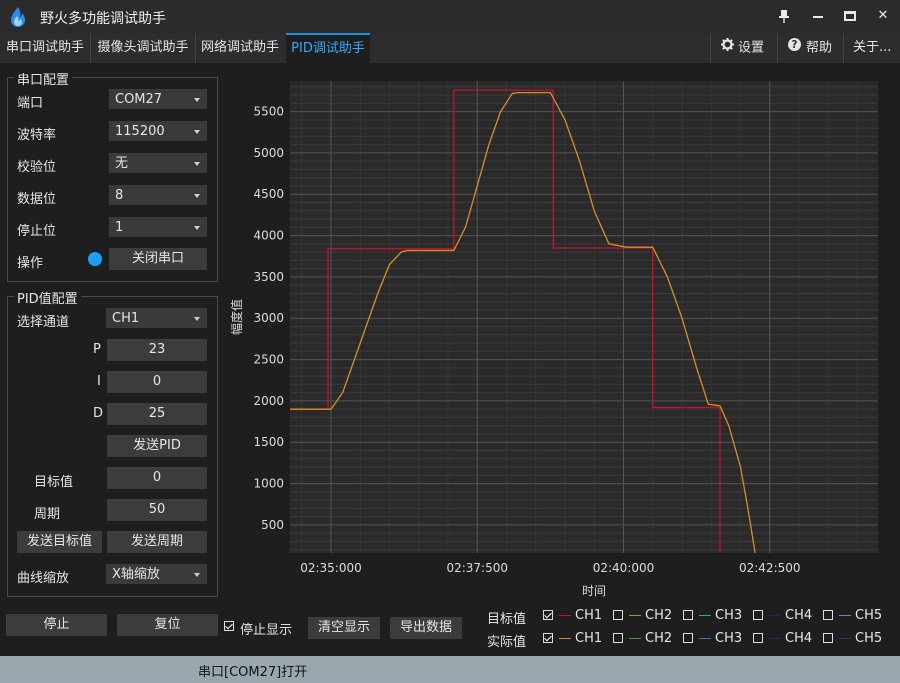 This screenshot has width=900, height=683. I want to click on stopbits-select: 1, so click(158, 227).